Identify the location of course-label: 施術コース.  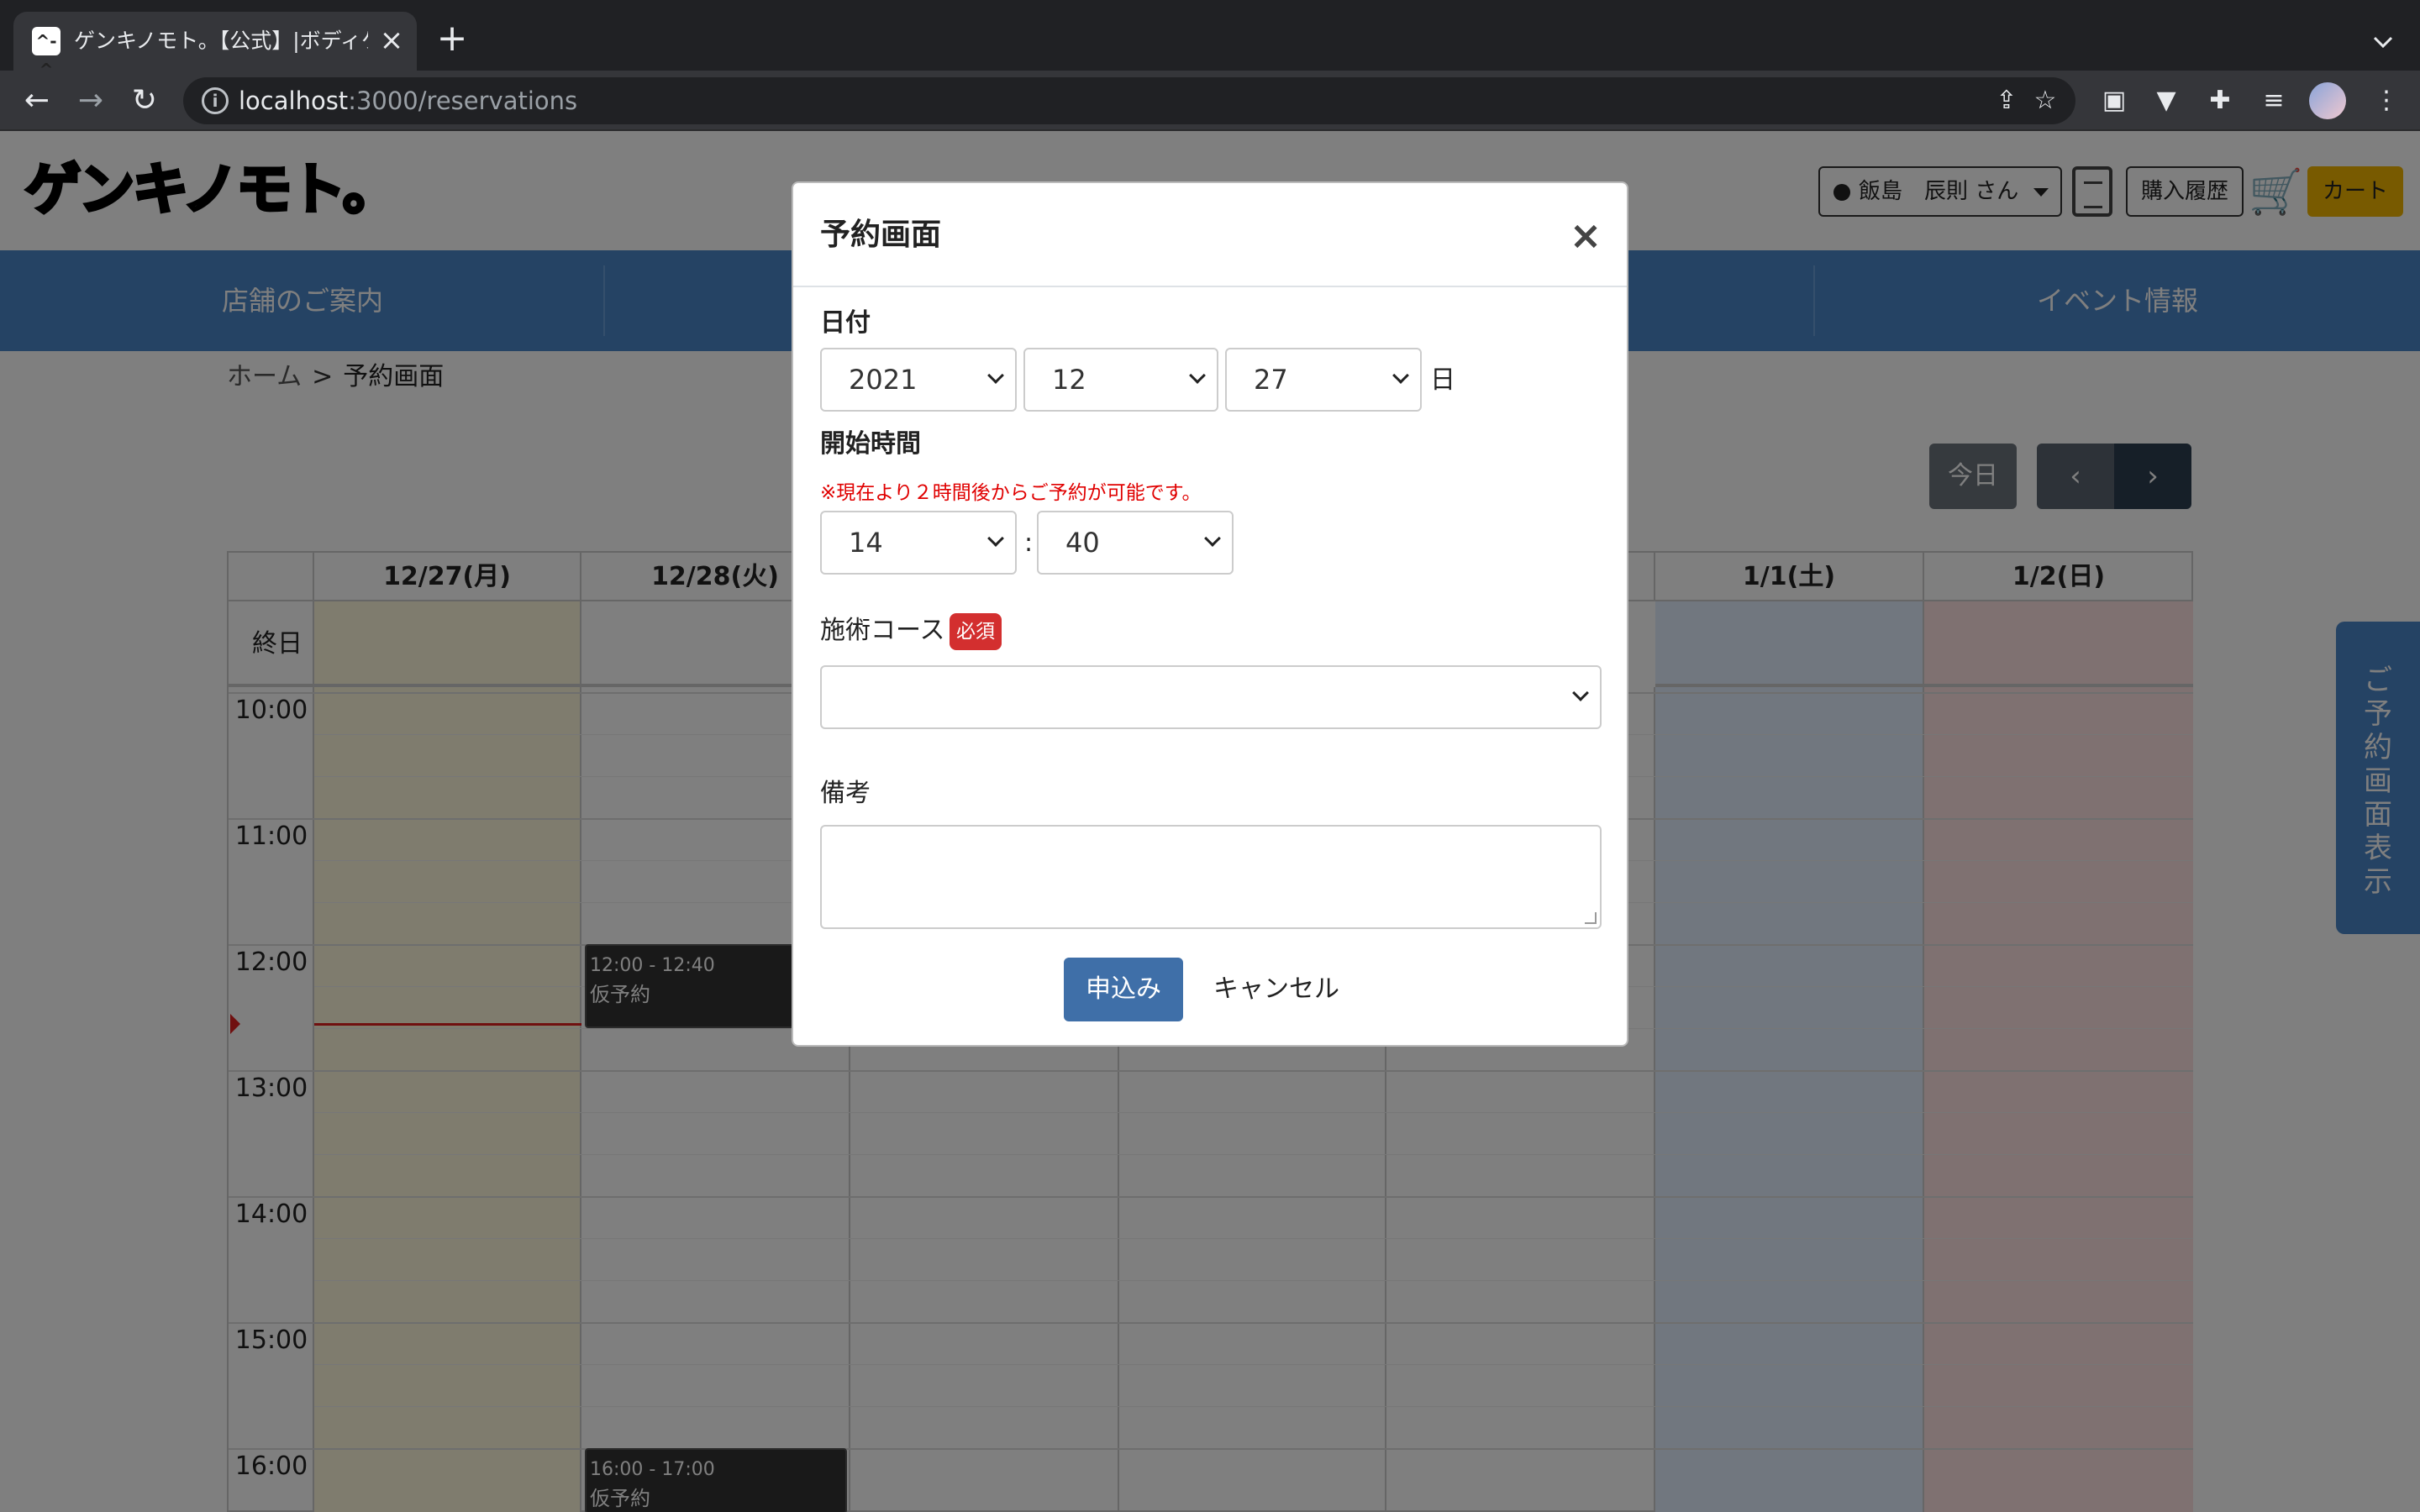
(882, 630).